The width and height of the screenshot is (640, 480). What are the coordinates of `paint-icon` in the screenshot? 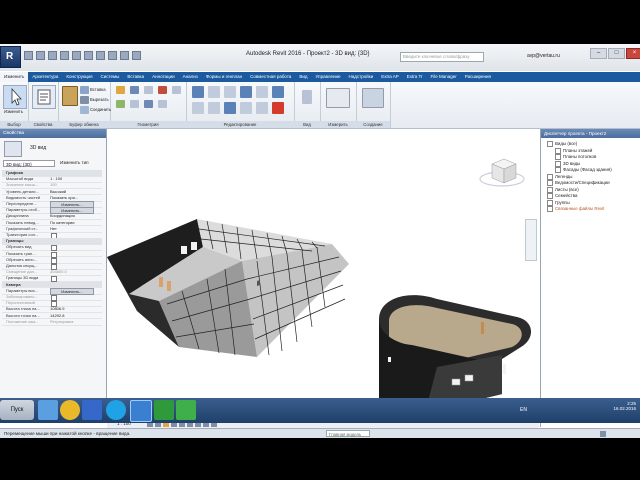 It's located at (120, 104).